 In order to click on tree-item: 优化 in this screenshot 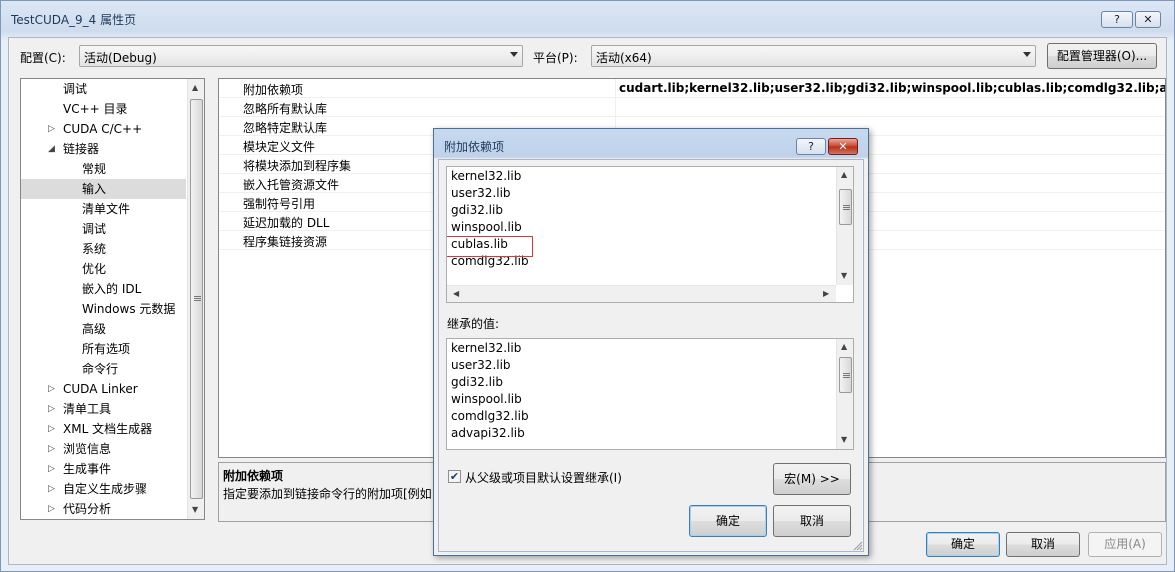, I will do `click(103, 269)`.